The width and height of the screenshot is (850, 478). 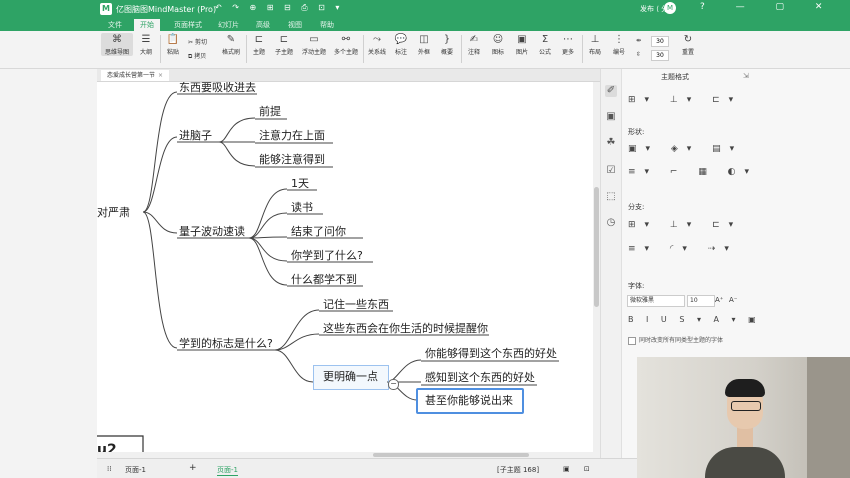 What do you see at coordinates (113, 212) in the screenshot?
I see `node-root-partial: 对严肃` at bounding box center [113, 212].